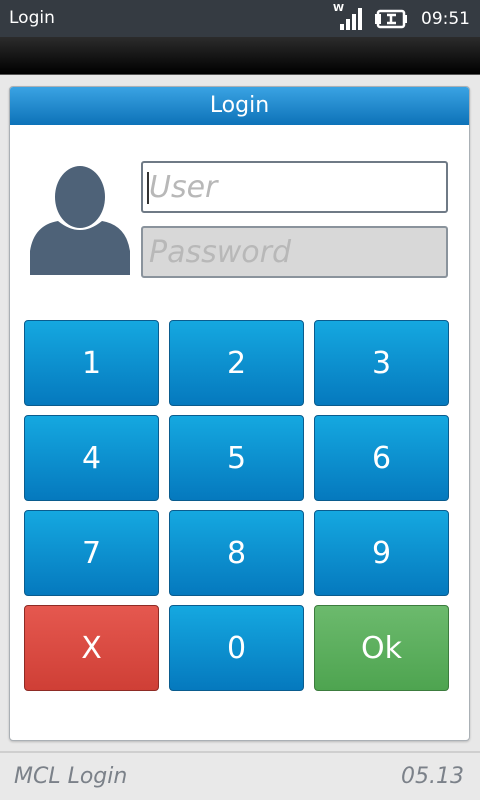 Image resolution: width=480 pixels, height=800 pixels. What do you see at coordinates (381, 648) in the screenshot?
I see `ok-button: Ok` at bounding box center [381, 648].